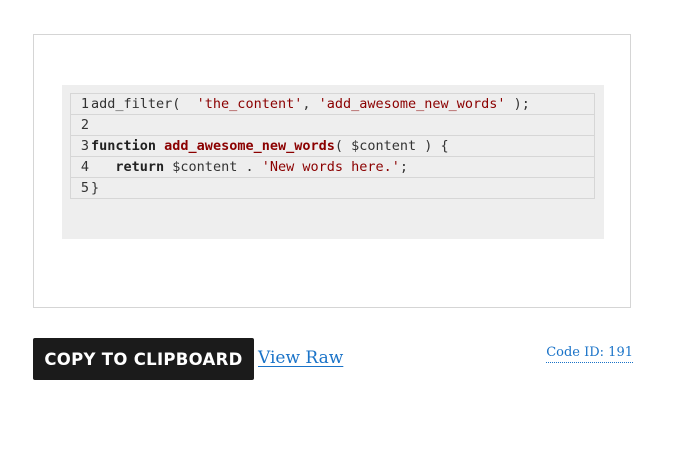 The image size is (676, 456). What do you see at coordinates (412, 104) in the screenshot?
I see `code-token: 'add_awesome_new_words'` at bounding box center [412, 104].